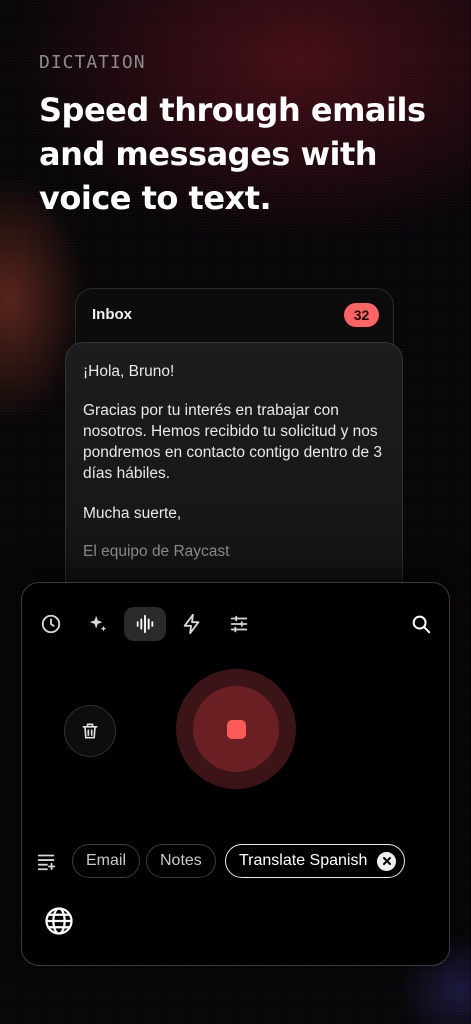 The image size is (471, 1024). I want to click on search-button, so click(421, 624).